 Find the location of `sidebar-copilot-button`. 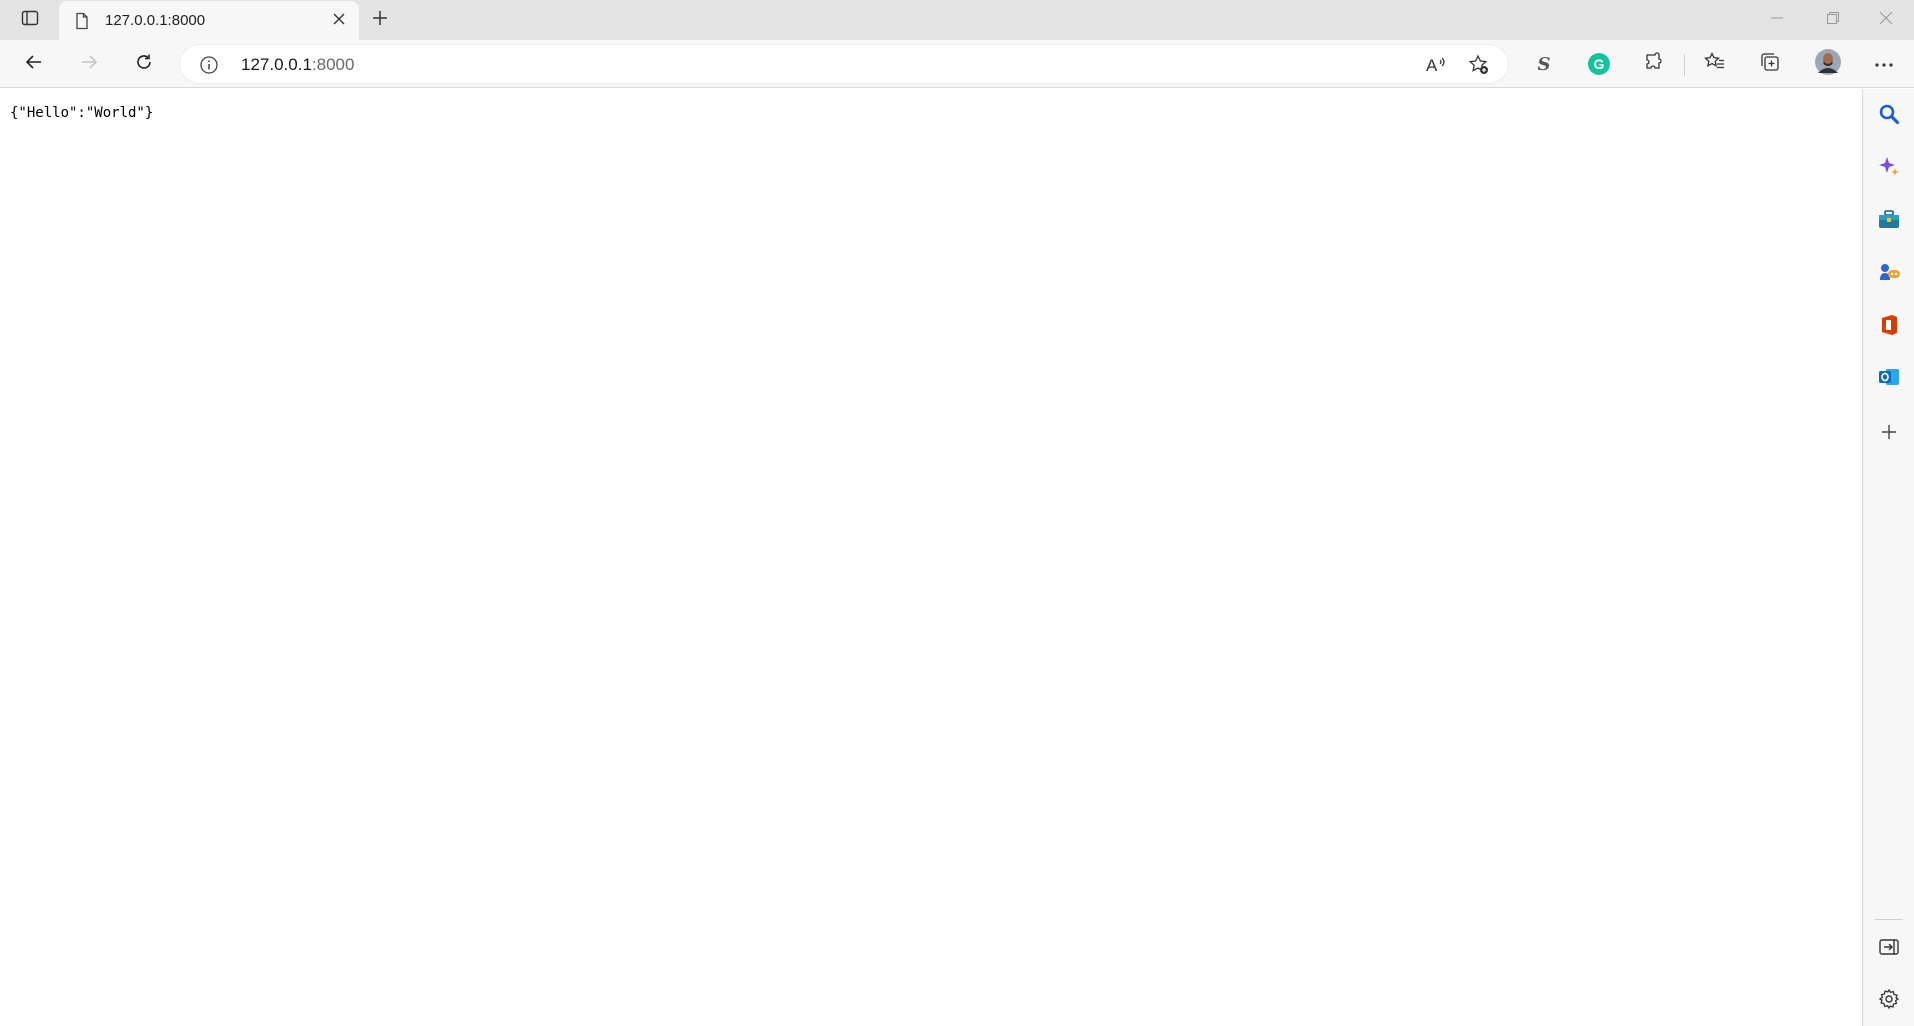

sidebar-copilot-button is located at coordinates (1889, 169).